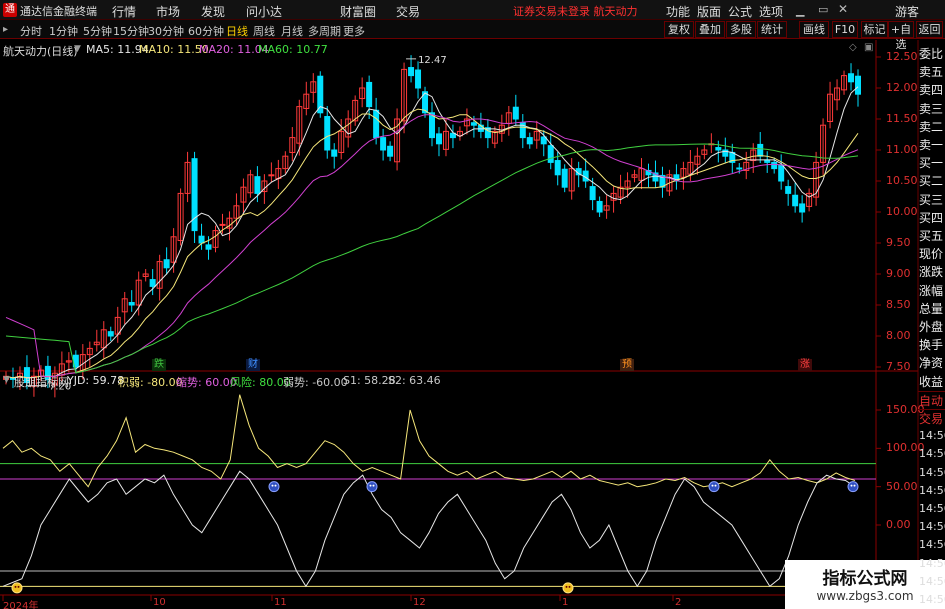  What do you see at coordinates (805, 365) in the screenshot?
I see `event-marker-3: 涨` at bounding box center [805, 365].